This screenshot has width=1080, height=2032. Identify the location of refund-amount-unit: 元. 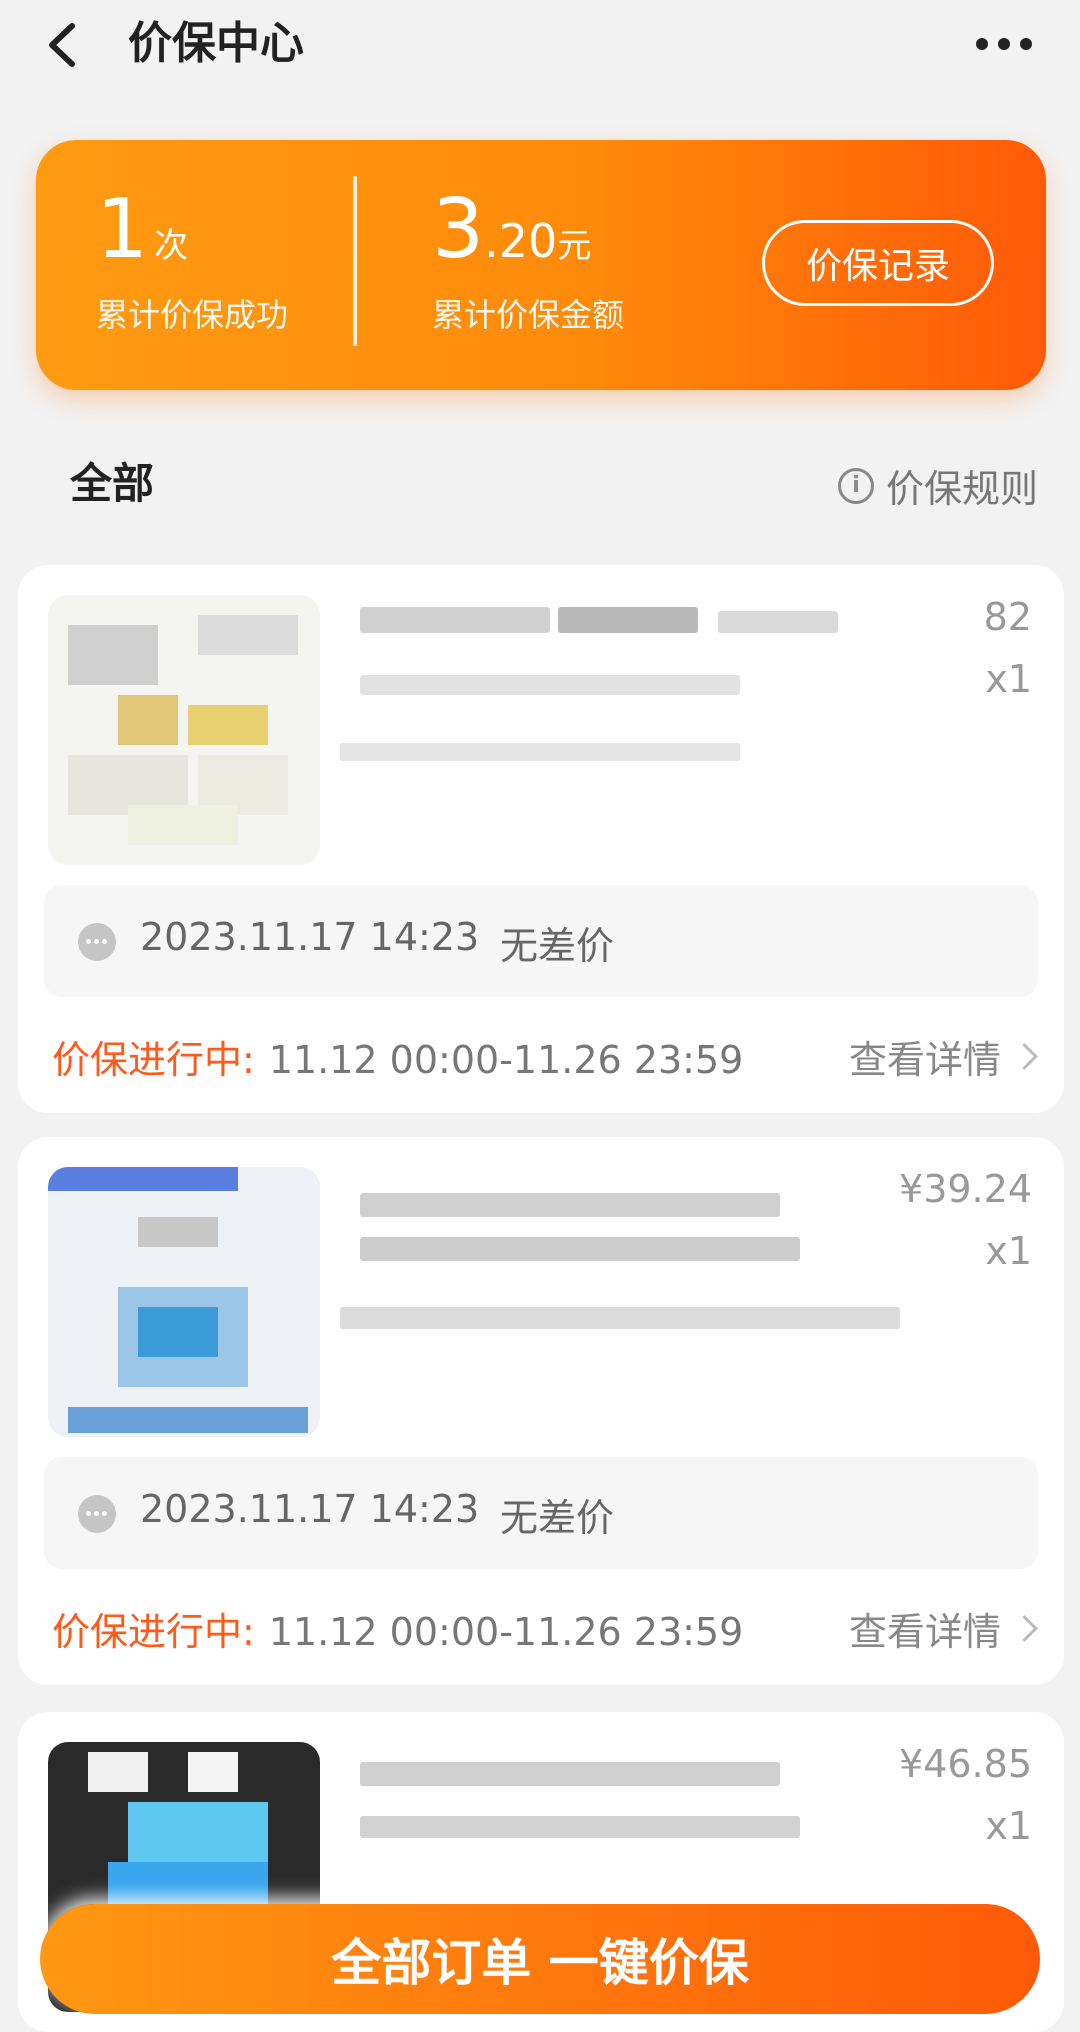
(574, 246).